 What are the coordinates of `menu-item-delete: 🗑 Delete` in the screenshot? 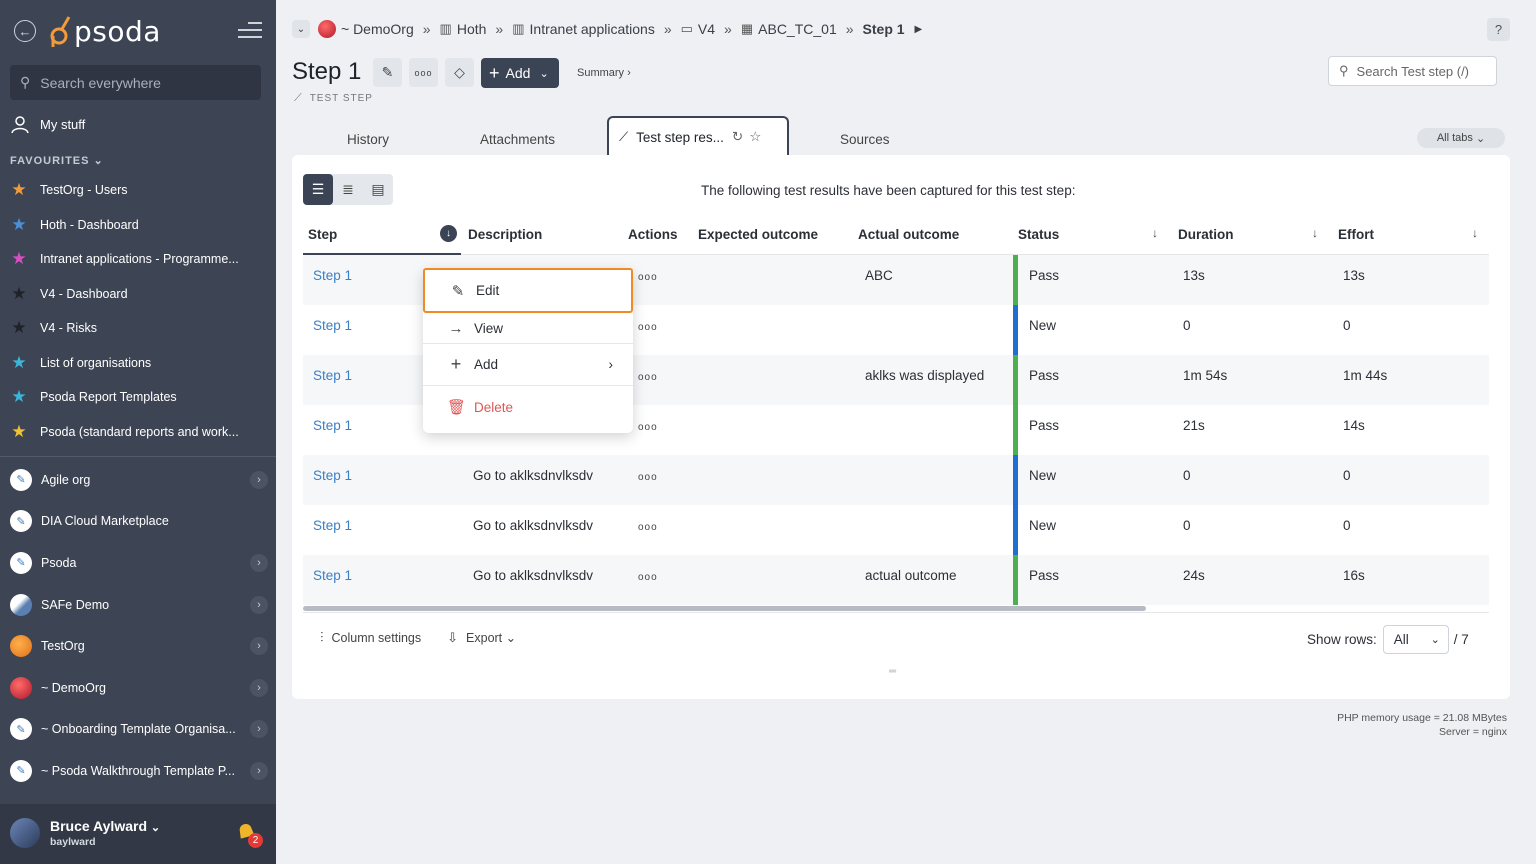 It's located at (528, 407).